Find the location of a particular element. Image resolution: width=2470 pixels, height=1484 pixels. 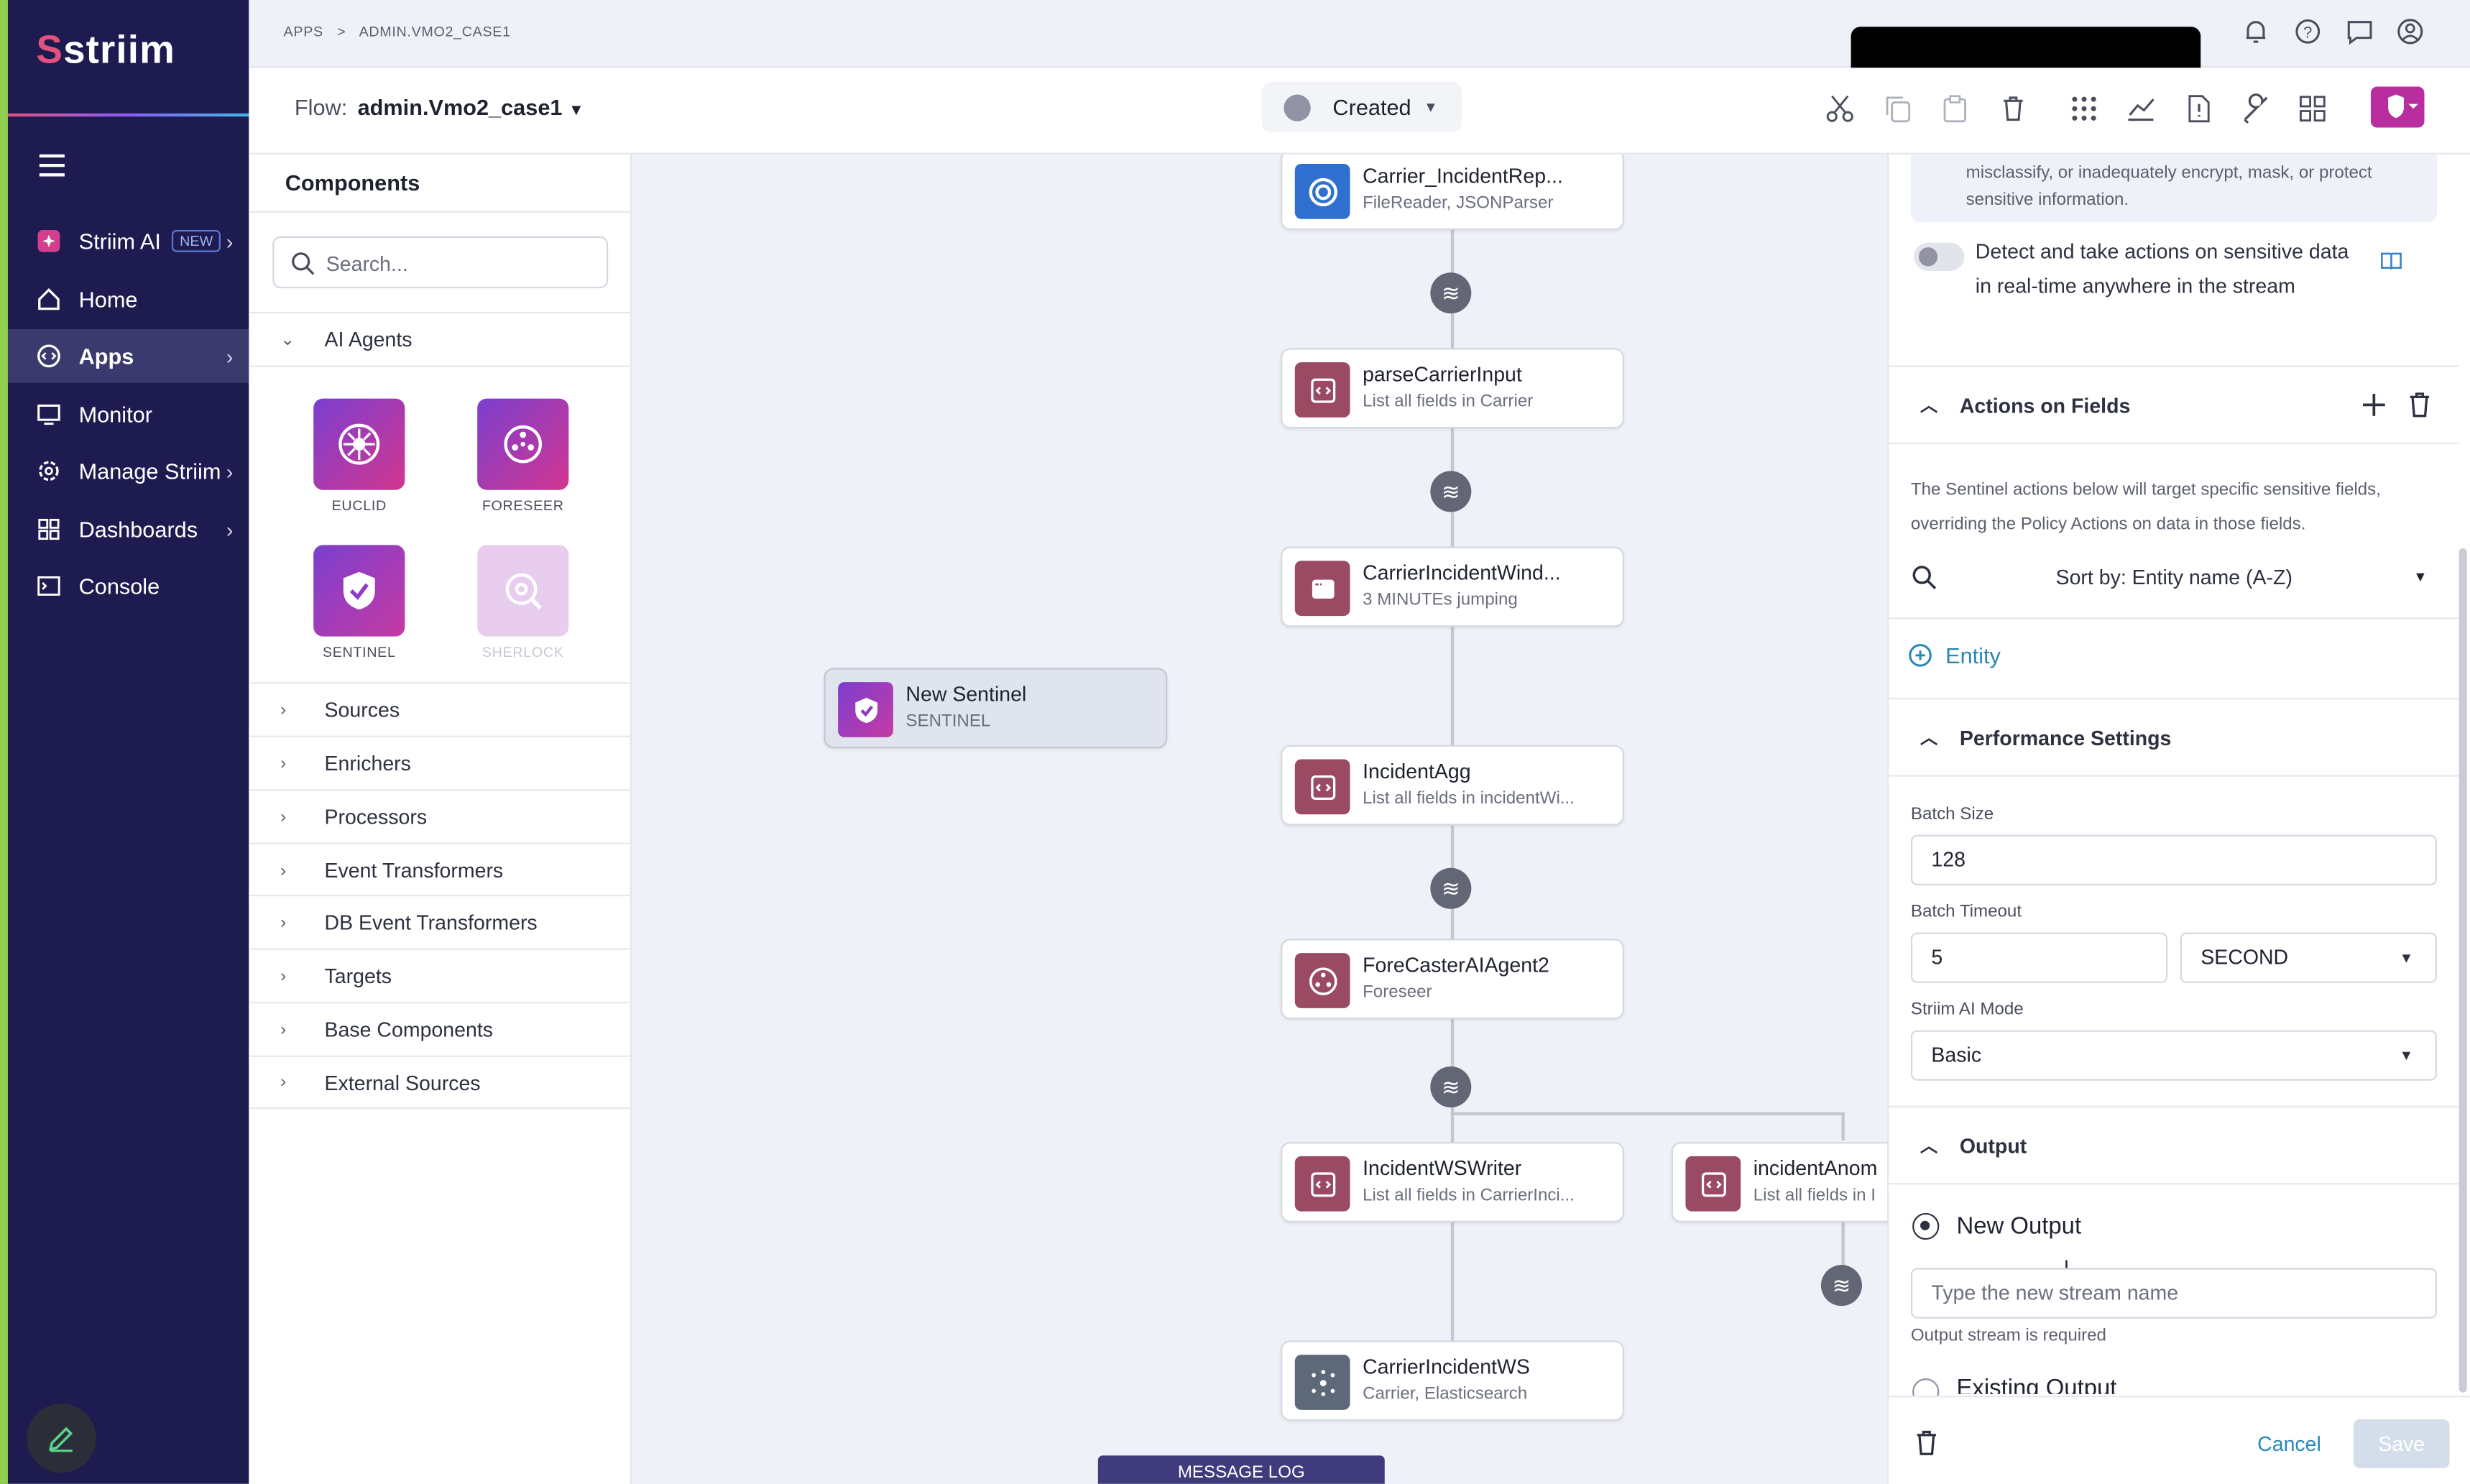

add-icon is located at coordinates (2374, 409).